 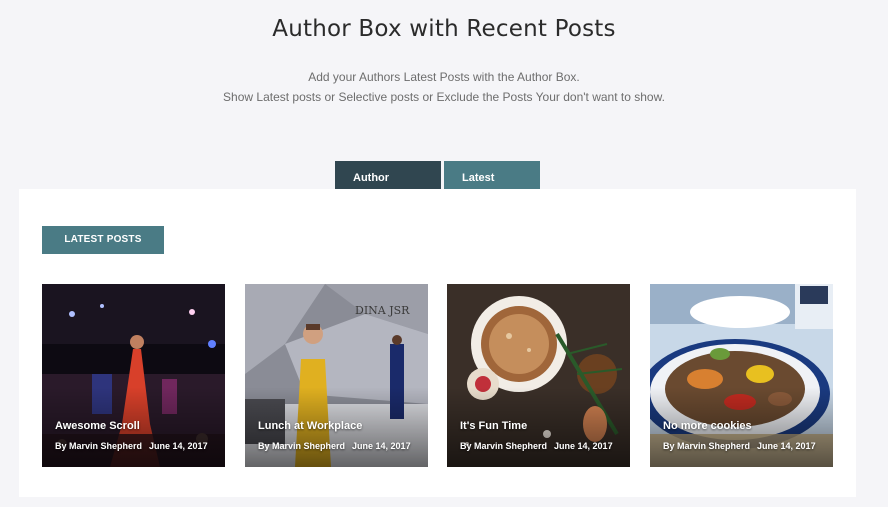 I want to click on post-title: Lunch at Workplace, so click(x=310, y=426).